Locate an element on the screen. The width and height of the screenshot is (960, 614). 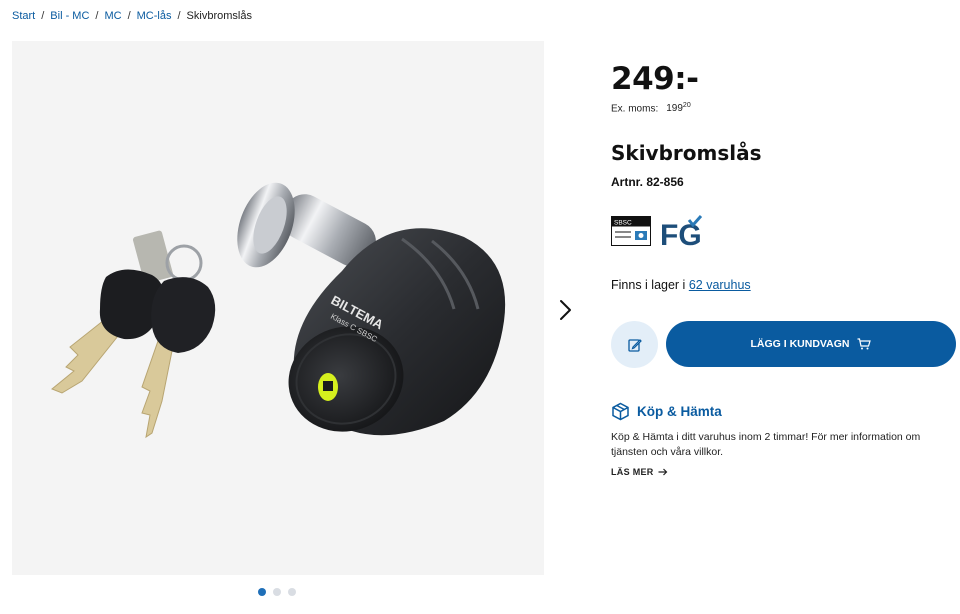
chevron-right-icon is located at coordinates (565, 310).